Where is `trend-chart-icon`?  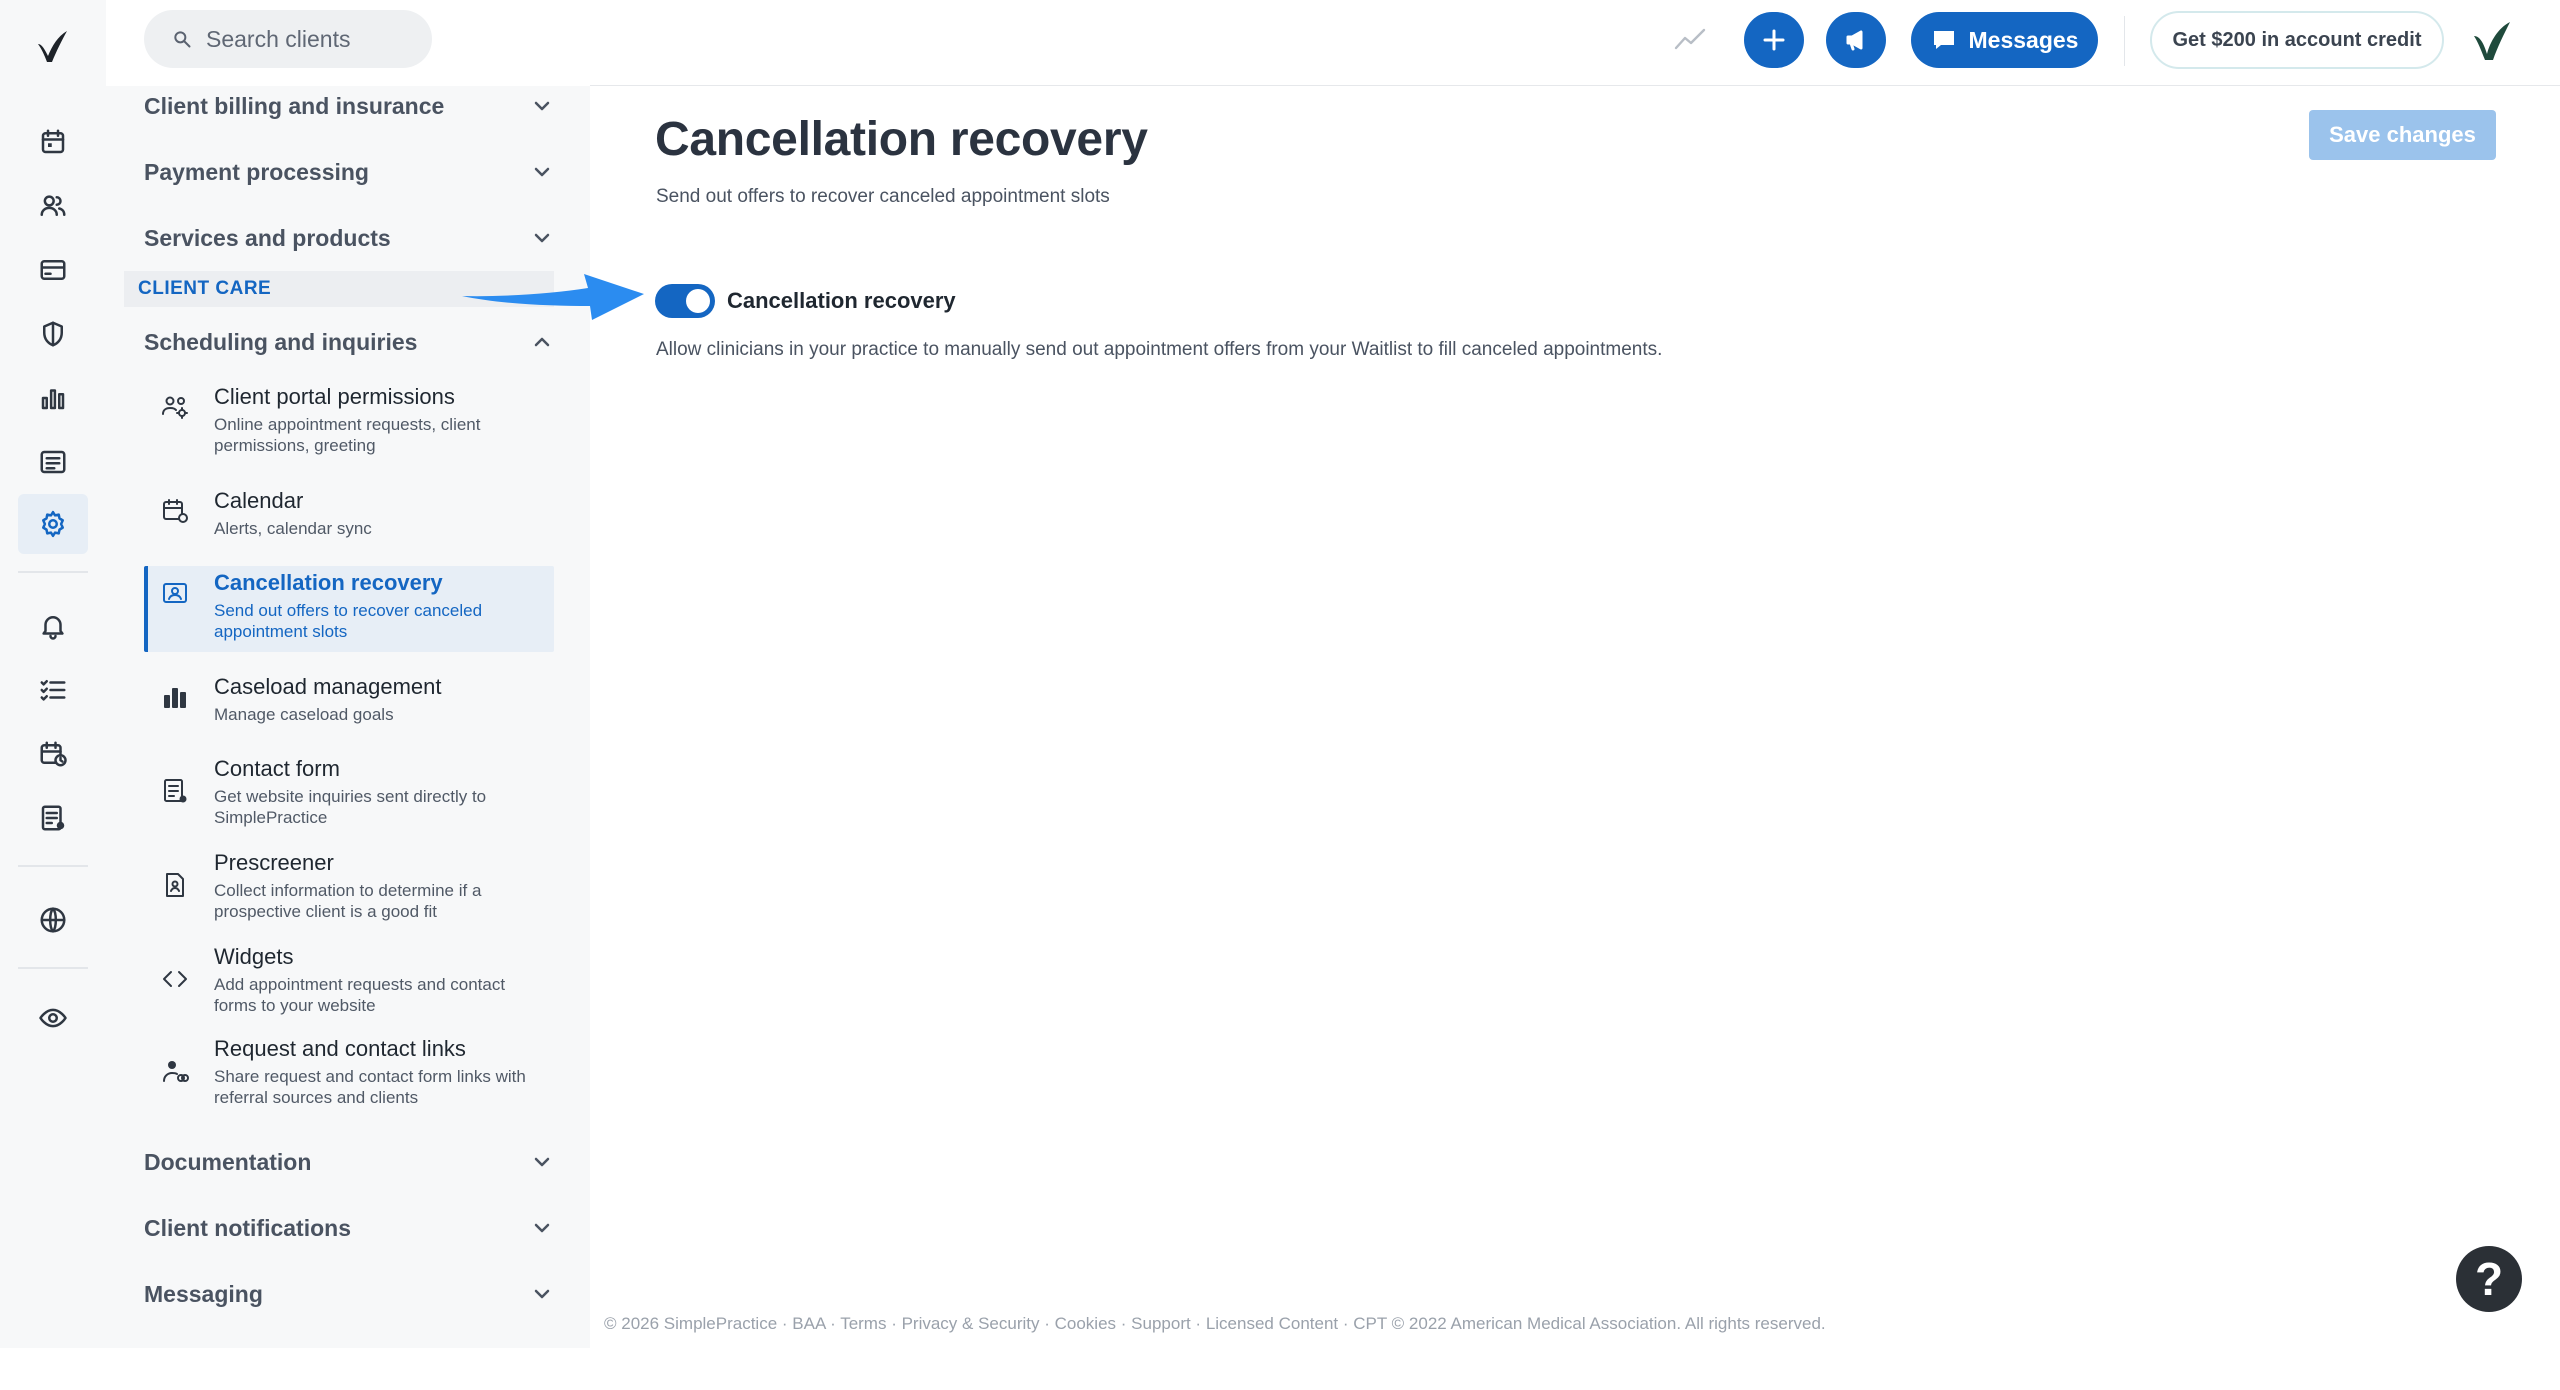 trend-chart-icon is located at coordinates (1690, 40).